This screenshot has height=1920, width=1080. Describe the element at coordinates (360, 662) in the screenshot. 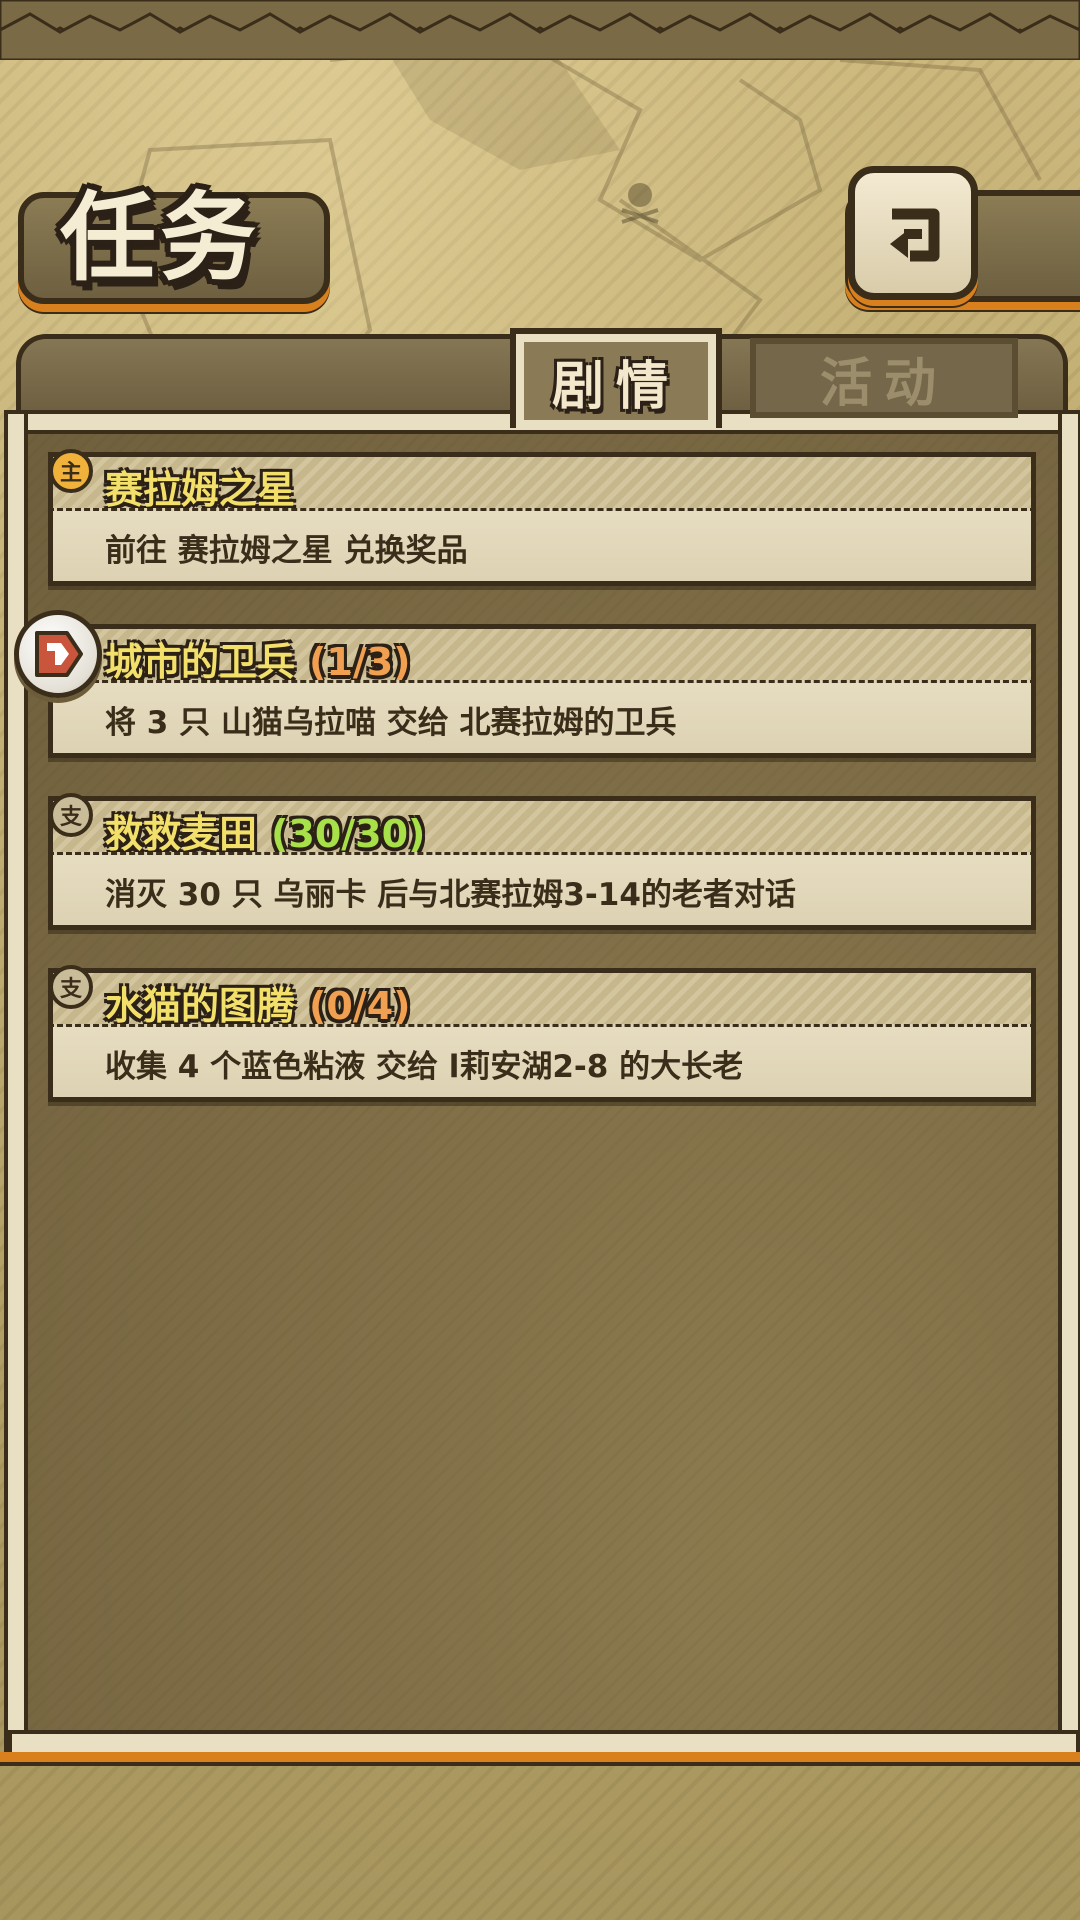

I see `quest-progress: (1/3)` at that location.